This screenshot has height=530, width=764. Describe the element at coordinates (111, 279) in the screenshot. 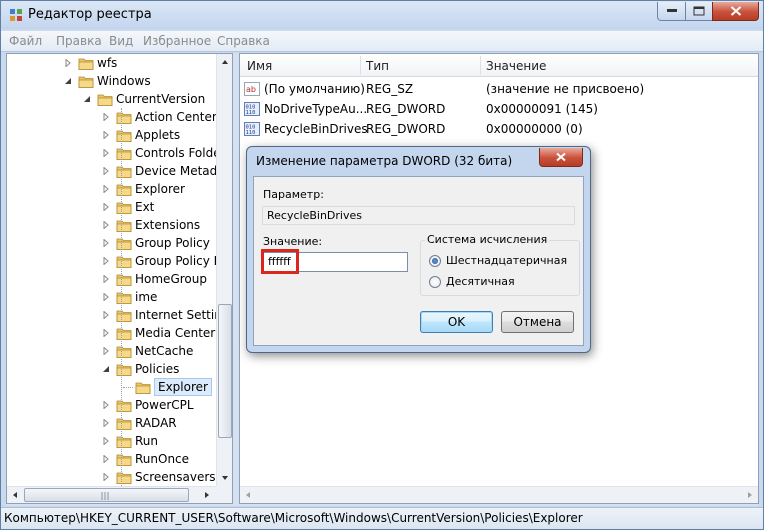

I see `tree-item: HomeGroup` at that location.